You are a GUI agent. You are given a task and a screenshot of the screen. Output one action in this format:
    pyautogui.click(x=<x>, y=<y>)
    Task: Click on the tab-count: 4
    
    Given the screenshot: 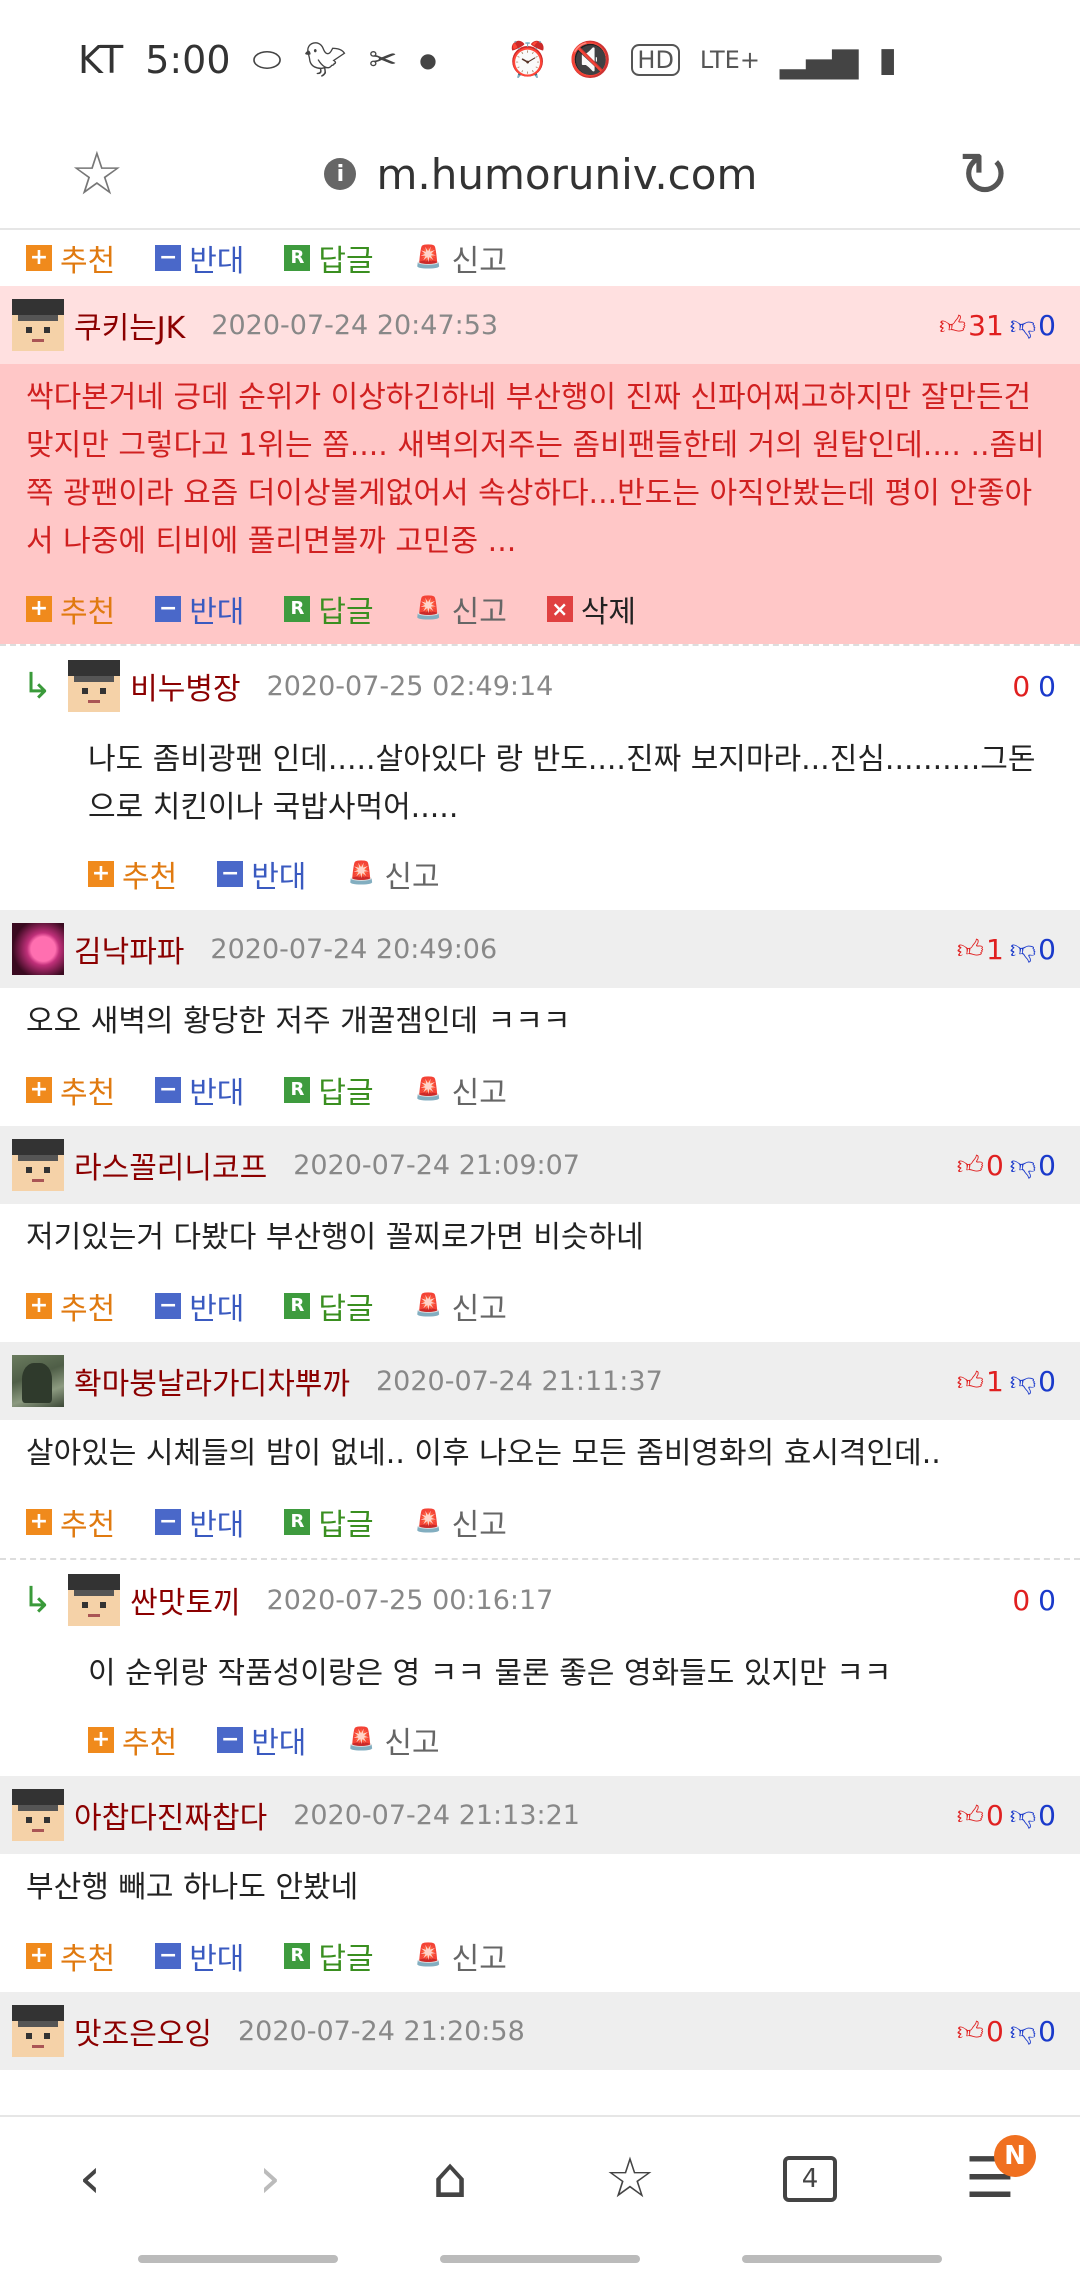 What is the action you would take?
    pyautogui.click(x=810, y=2178)
    